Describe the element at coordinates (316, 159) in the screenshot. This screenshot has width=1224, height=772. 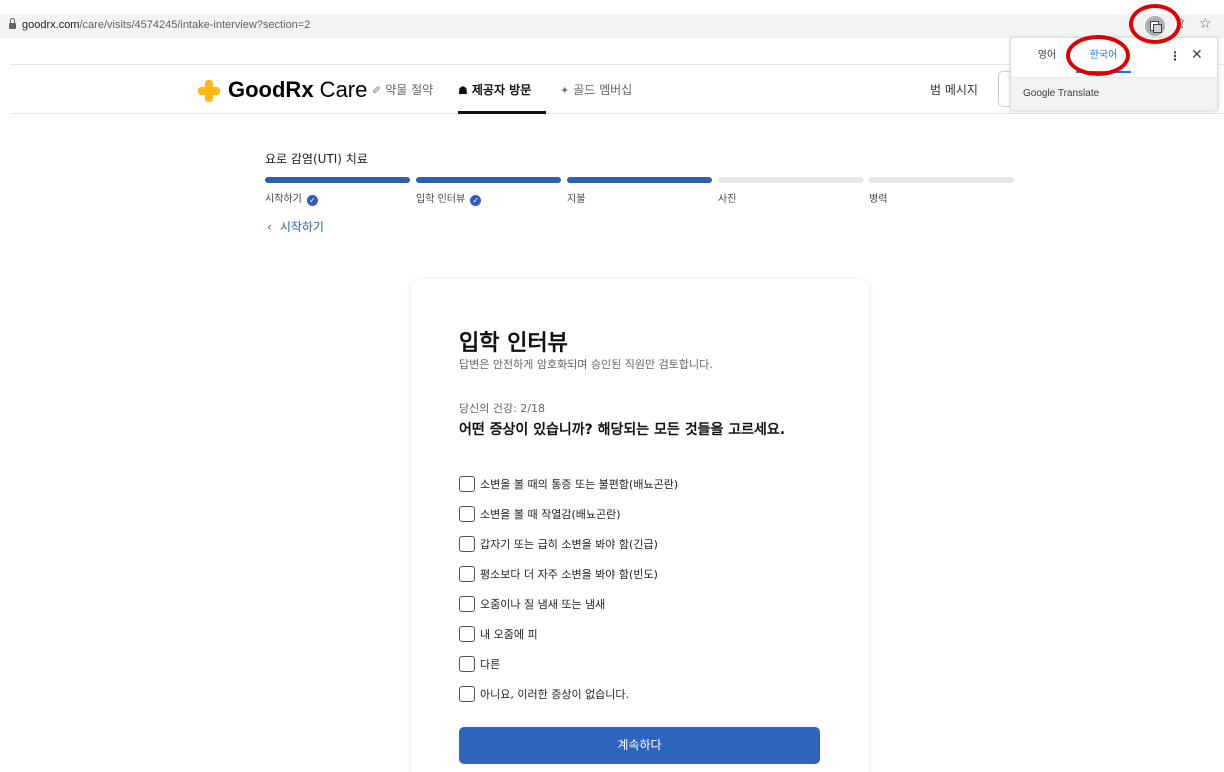
I see `treatment-title: 요로 감염(UTI) 치료` at that location.